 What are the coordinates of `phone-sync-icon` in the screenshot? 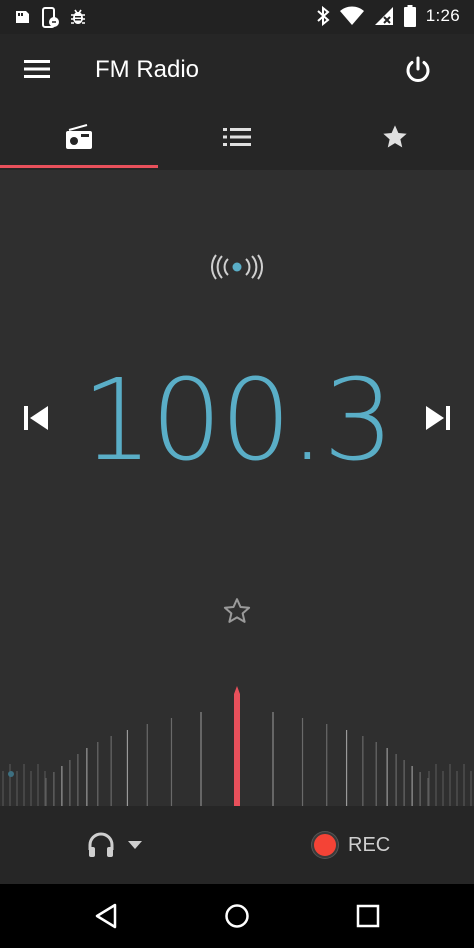 It's located at (50, 17).